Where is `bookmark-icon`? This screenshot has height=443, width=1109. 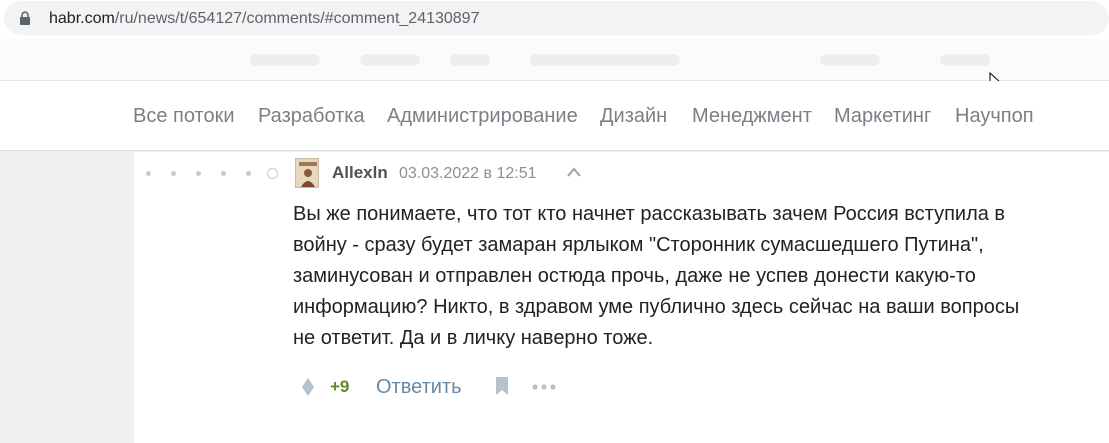 bookmark-icon is located at coordinates (502, 386).